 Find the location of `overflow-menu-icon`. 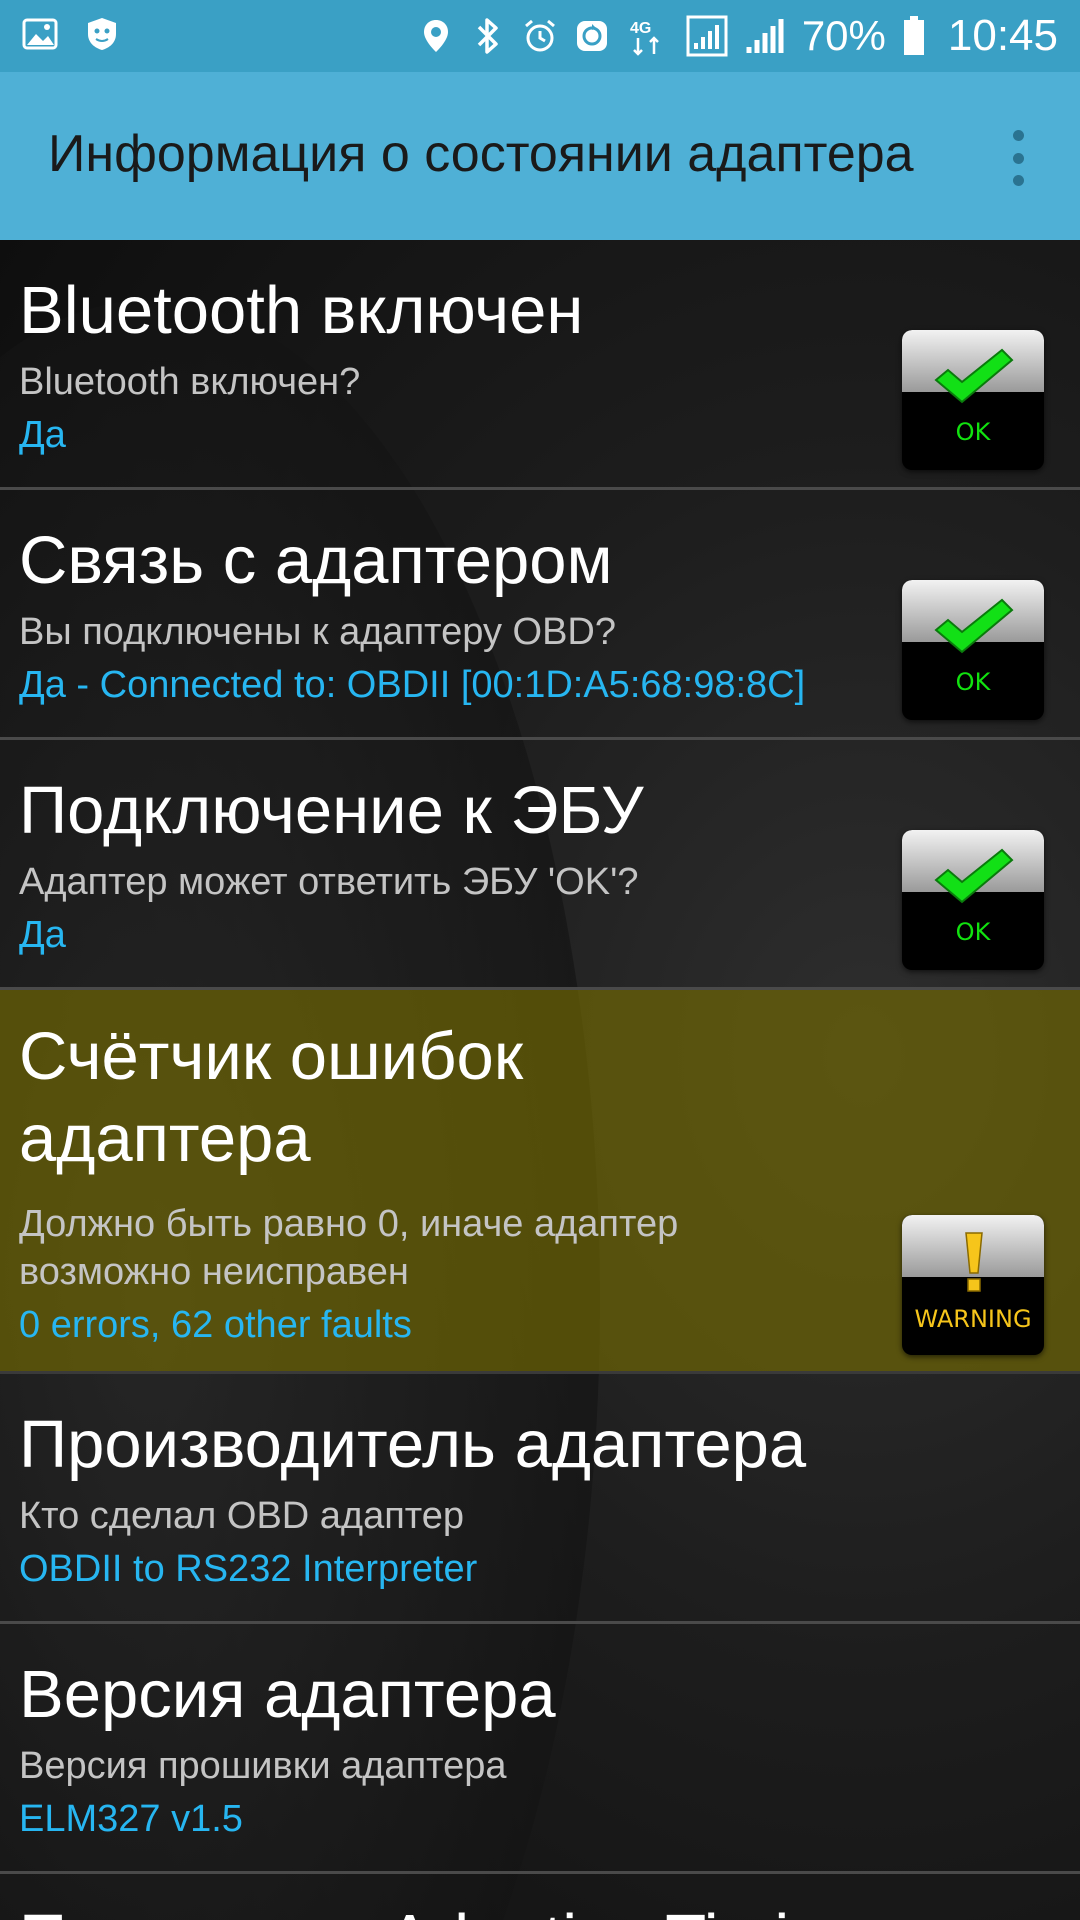

overflow-menu-icon is located at coordinates (1018, 158).